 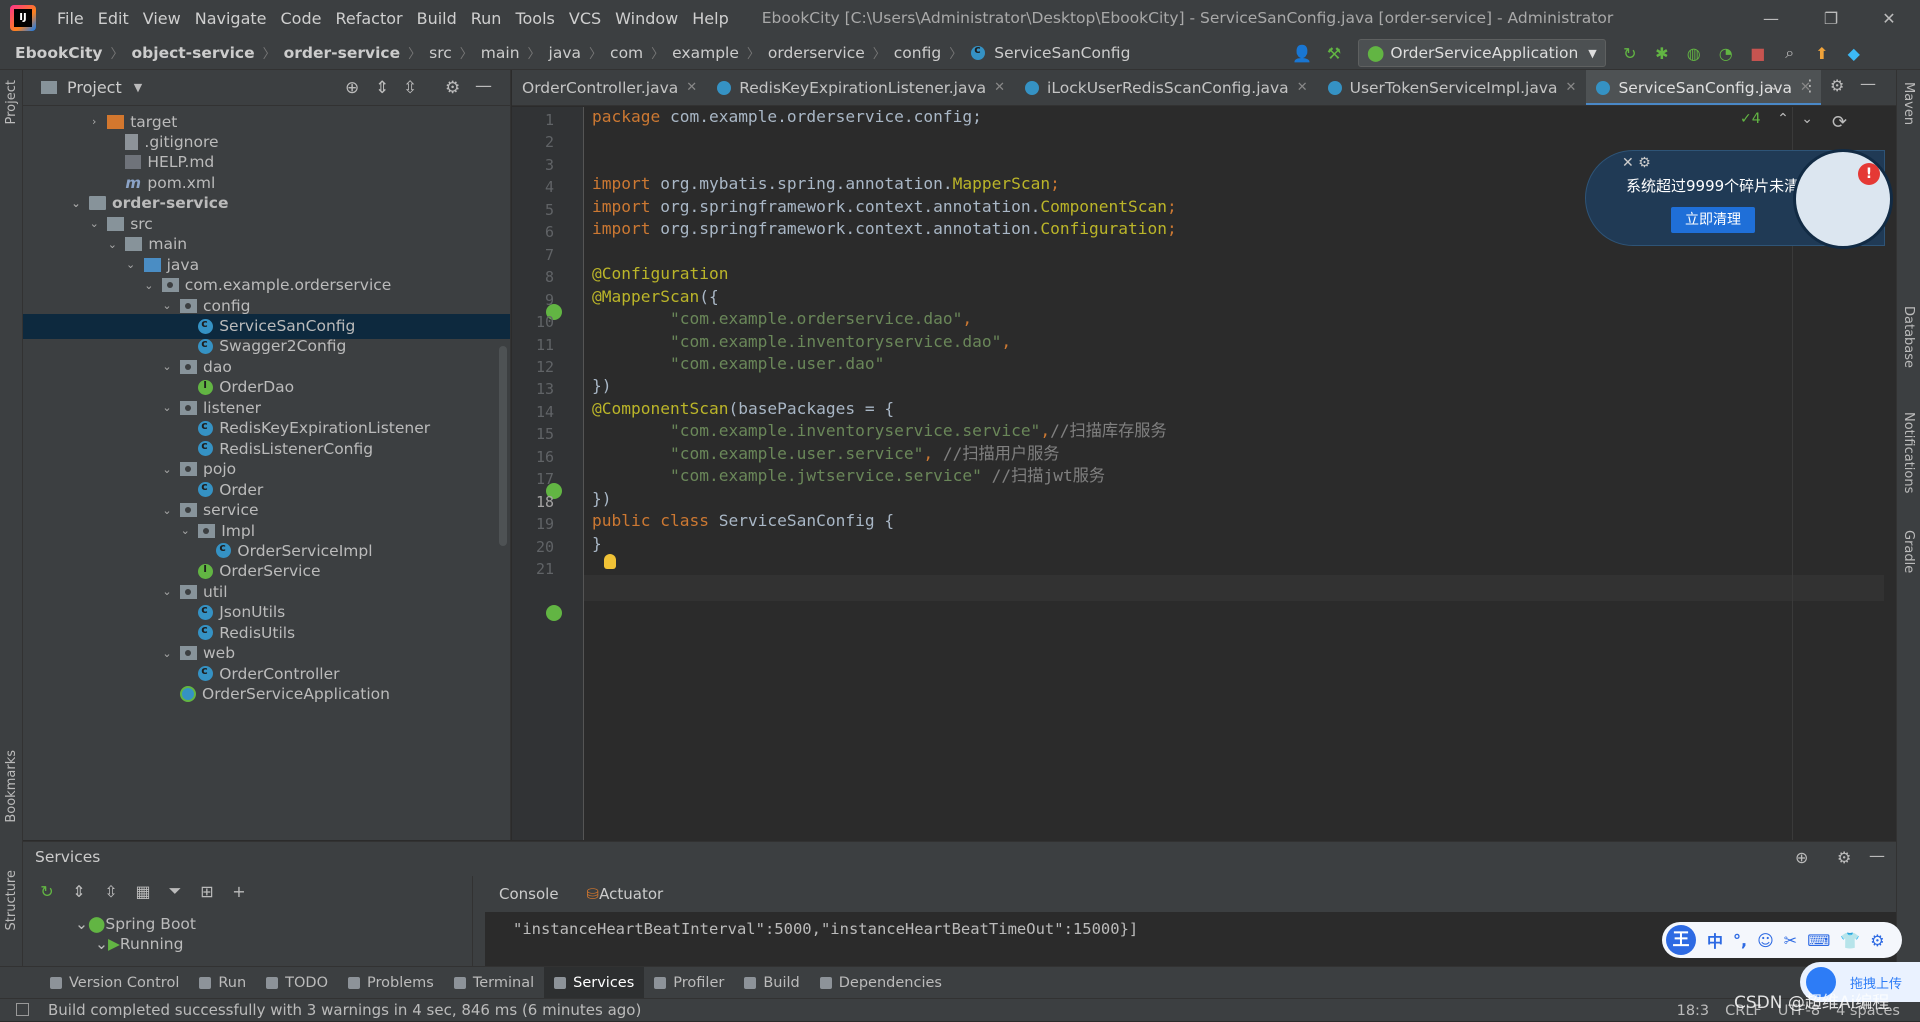 What do you see at coordinates (1482, 53) in the screenshot?
I see `run-configuration-select: ⬤ OrderServiceApplication ▼` at bounding box center [1482, 53].